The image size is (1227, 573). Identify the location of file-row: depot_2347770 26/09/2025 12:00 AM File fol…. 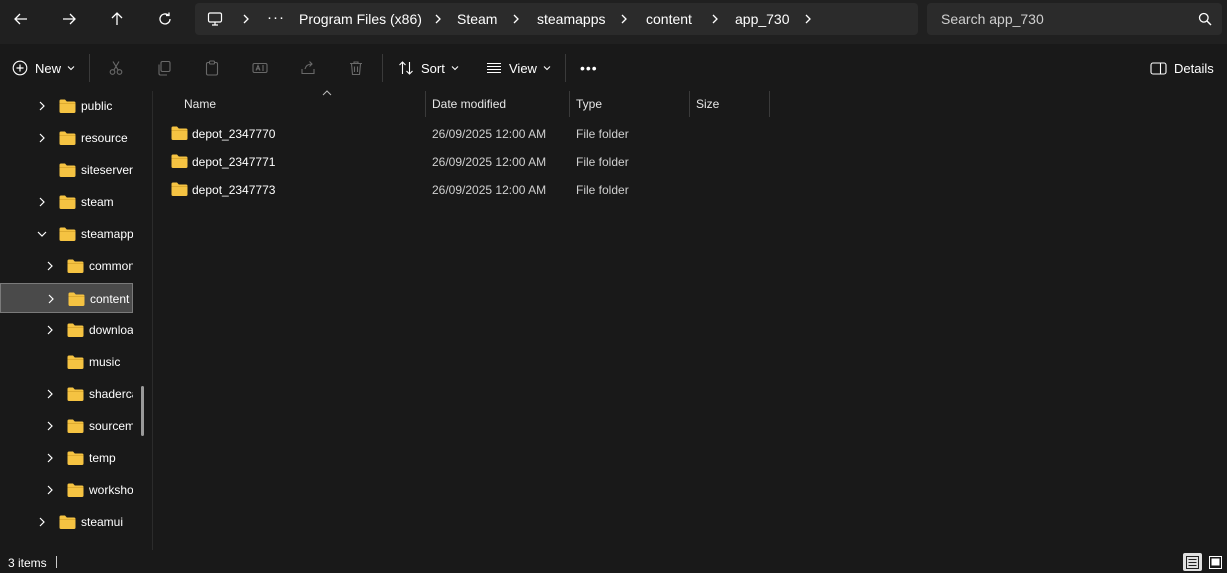
(465, 134).